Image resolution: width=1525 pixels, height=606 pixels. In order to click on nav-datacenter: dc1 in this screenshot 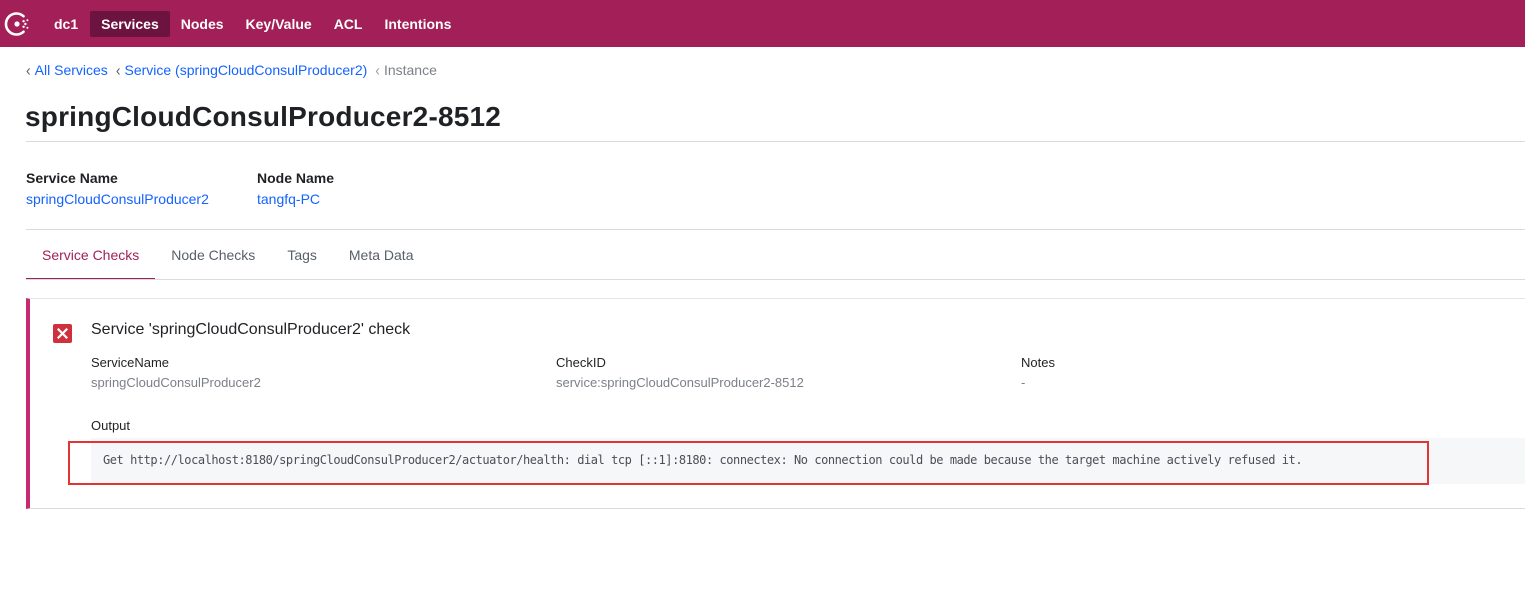, I will do `click(66, 24)`.